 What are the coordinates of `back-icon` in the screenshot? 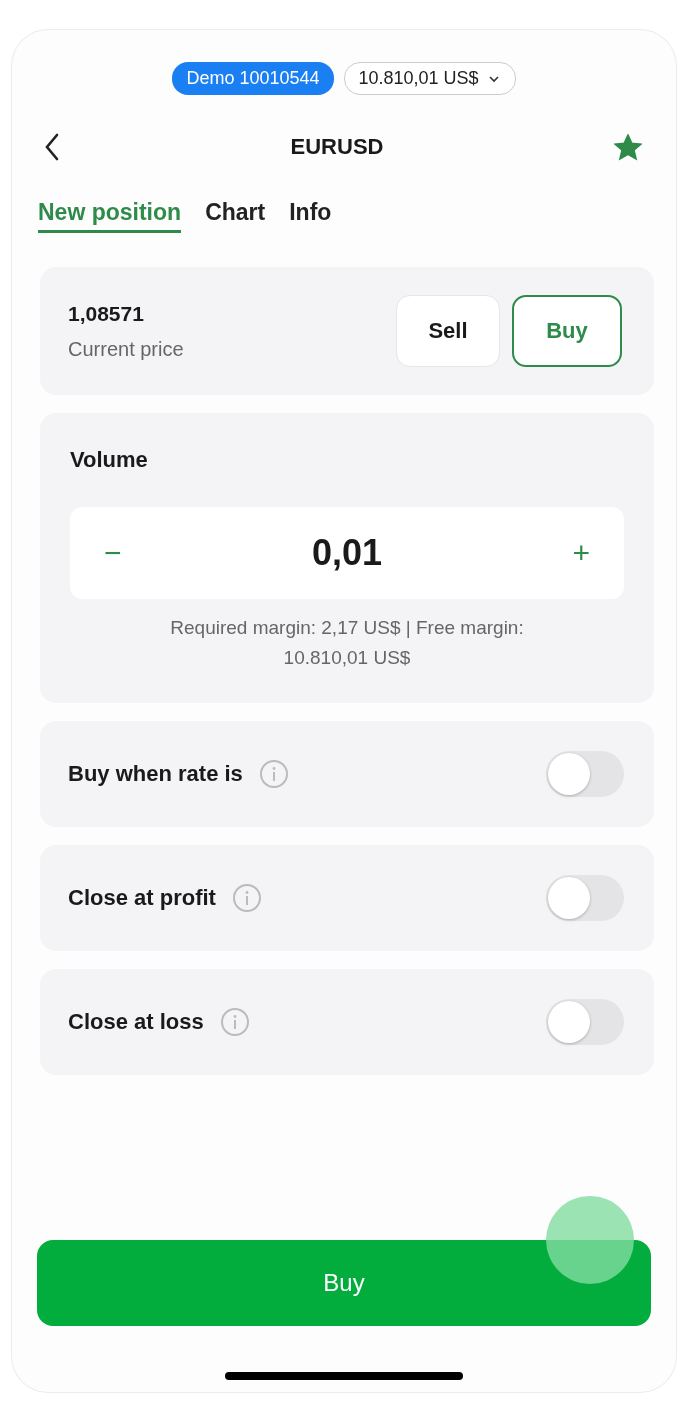 It's located at (52, 147).